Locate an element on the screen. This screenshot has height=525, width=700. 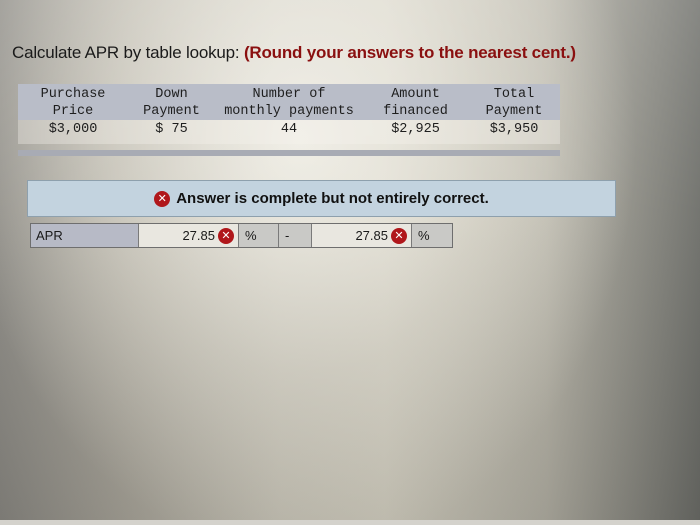
header-line: financed is located at coordinates (415, 111).